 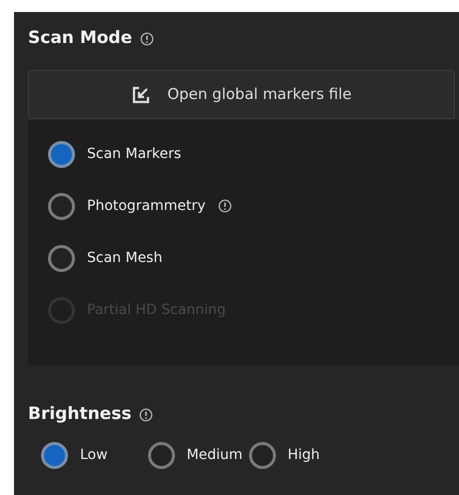 I want to click on import-icon, so click(x=141, y=94).